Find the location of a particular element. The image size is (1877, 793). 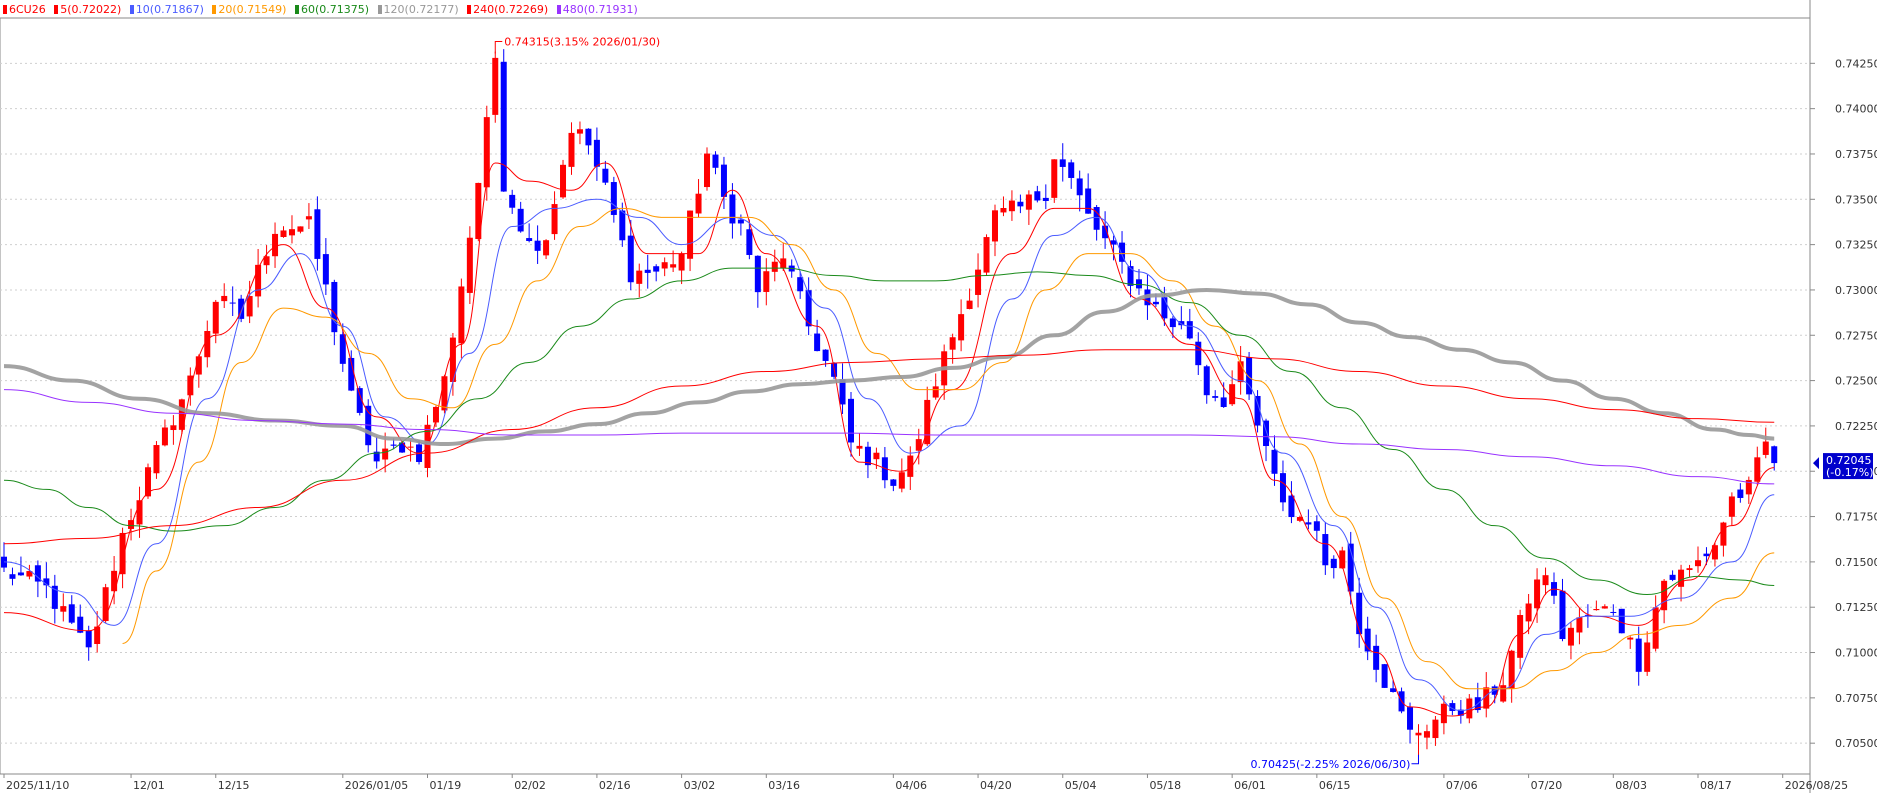

y-tick-label: 0.71500 is located at coordinates (1856, 562).